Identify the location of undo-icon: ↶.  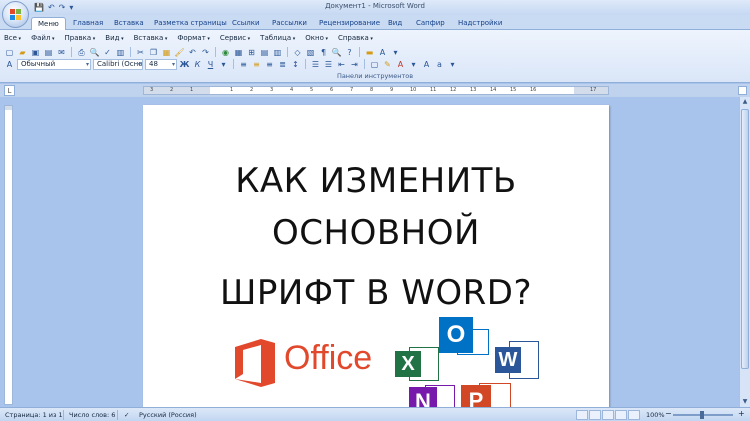
(192, 52).